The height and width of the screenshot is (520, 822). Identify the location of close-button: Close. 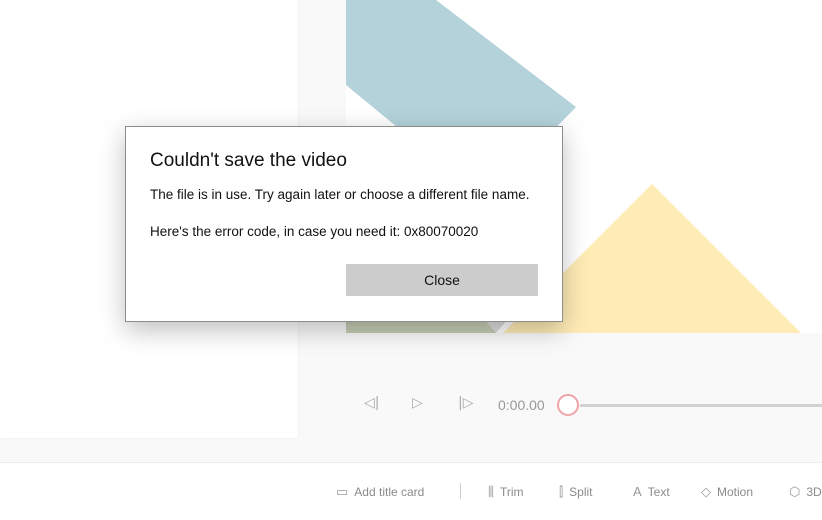
(442, 280).